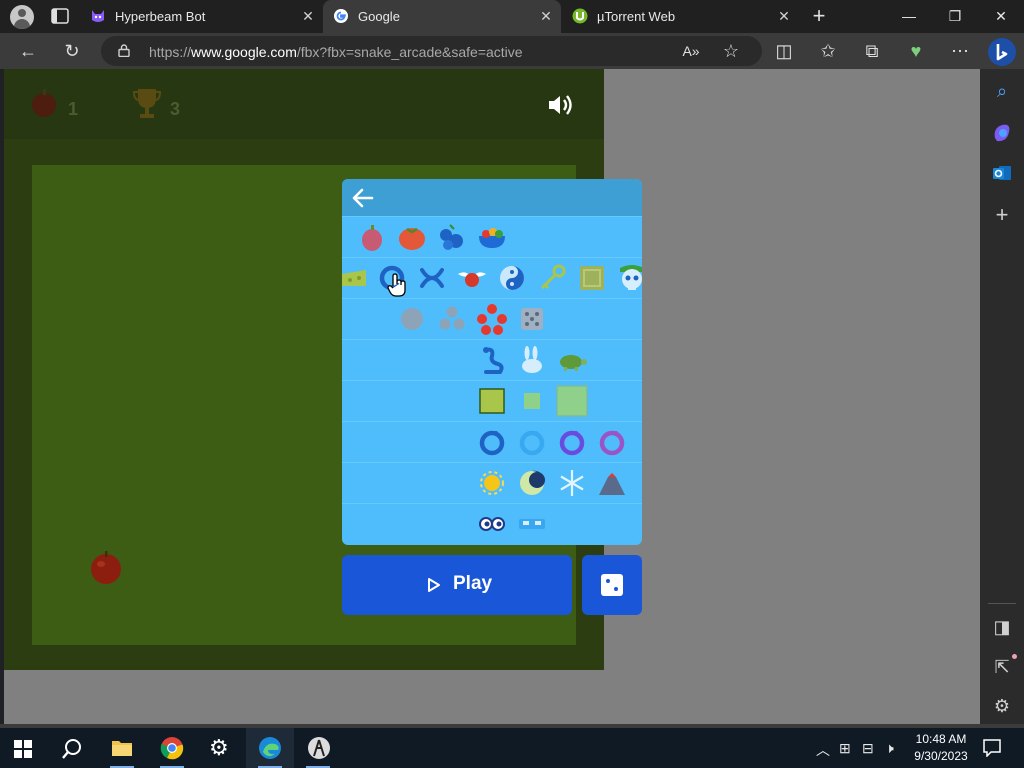 This screenshot has height=768, width=1024. I want to click on food-row, so click(492, 236).